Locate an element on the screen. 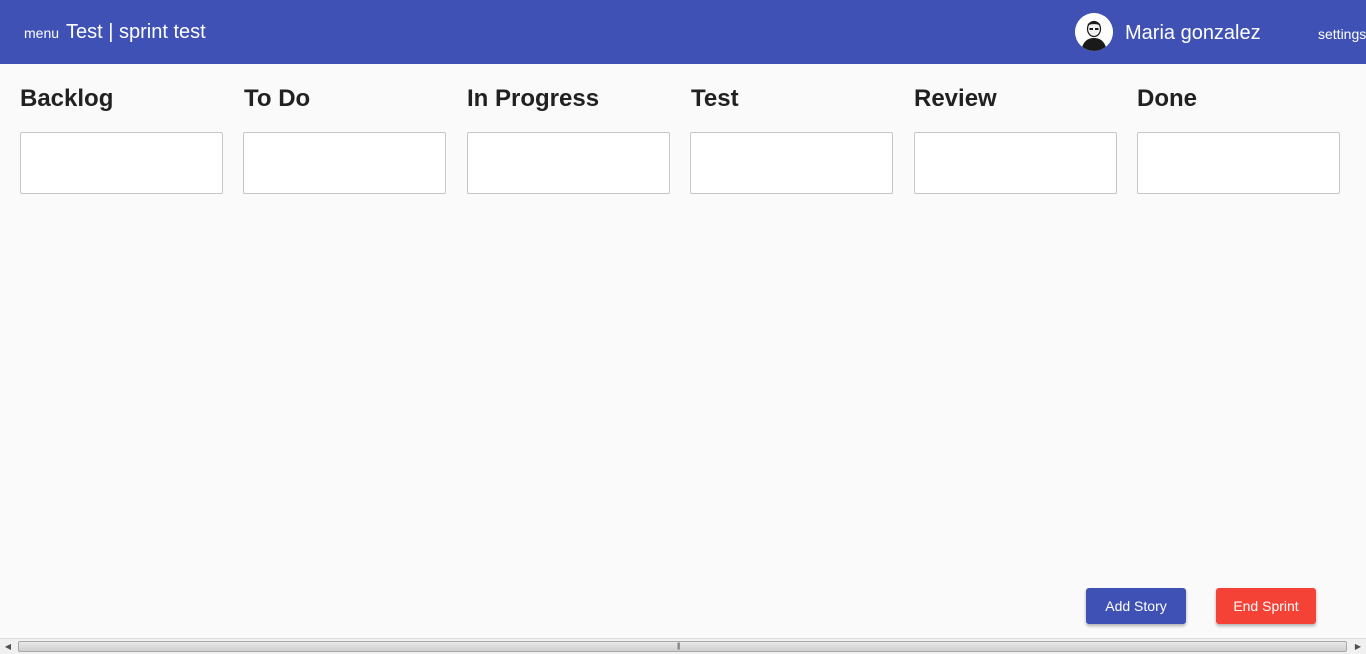 The width and height of the screenshot is (1366, 654). column-dropzone-todo is located at coordinates (344, 163).